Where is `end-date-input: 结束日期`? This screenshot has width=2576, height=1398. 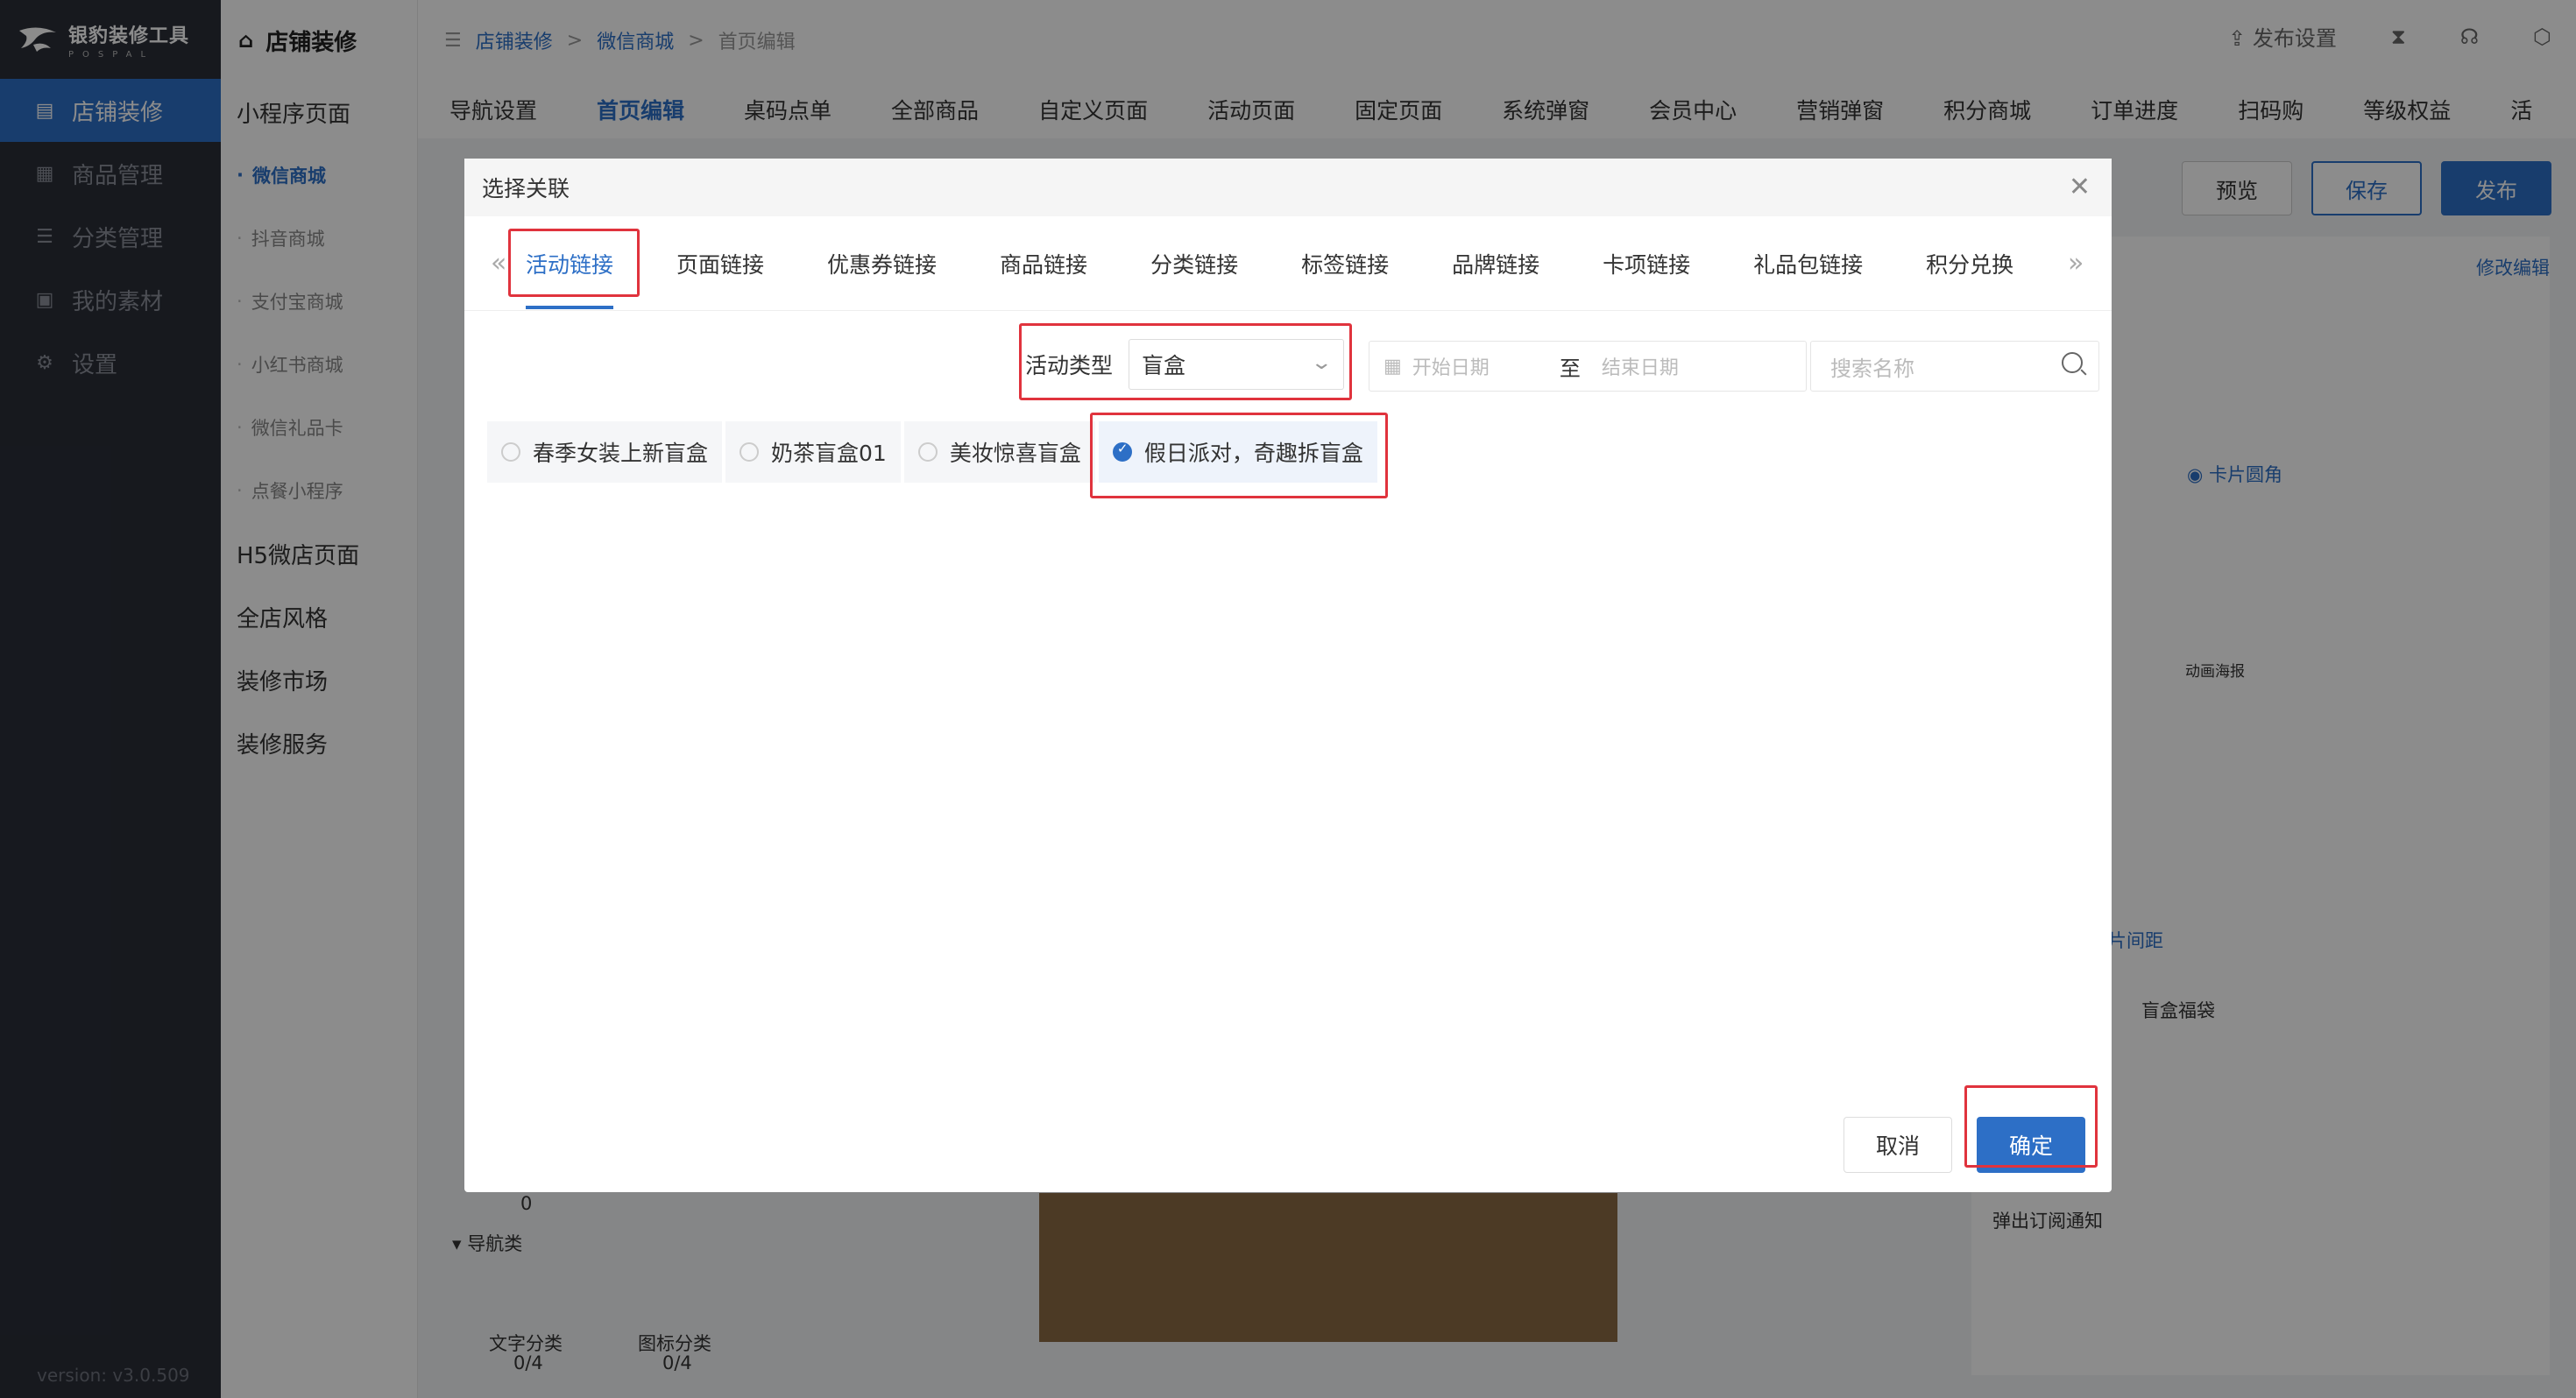 end-date-input: 结束日期 is located at coordinates (1640, 366).